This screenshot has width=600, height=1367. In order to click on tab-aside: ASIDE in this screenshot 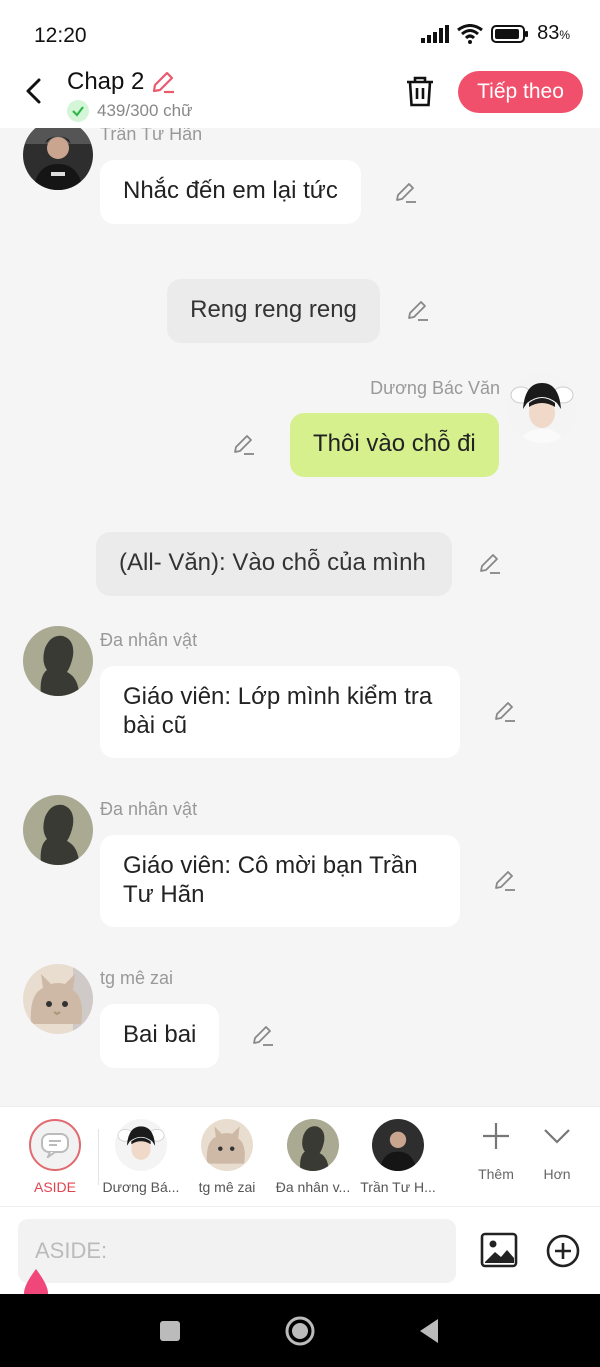, I will do `click(55, 1157)`.